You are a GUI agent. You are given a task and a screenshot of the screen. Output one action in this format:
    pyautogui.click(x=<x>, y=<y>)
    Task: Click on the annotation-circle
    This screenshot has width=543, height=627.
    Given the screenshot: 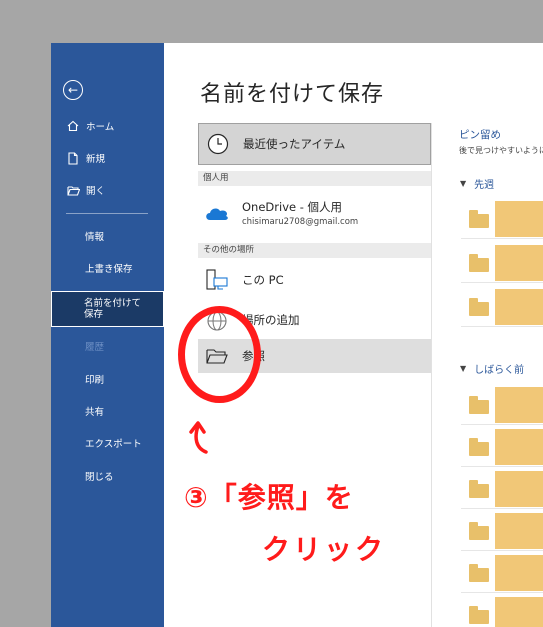 What is the action you would take?
    pyautogui.click(x=219, y=354)
    